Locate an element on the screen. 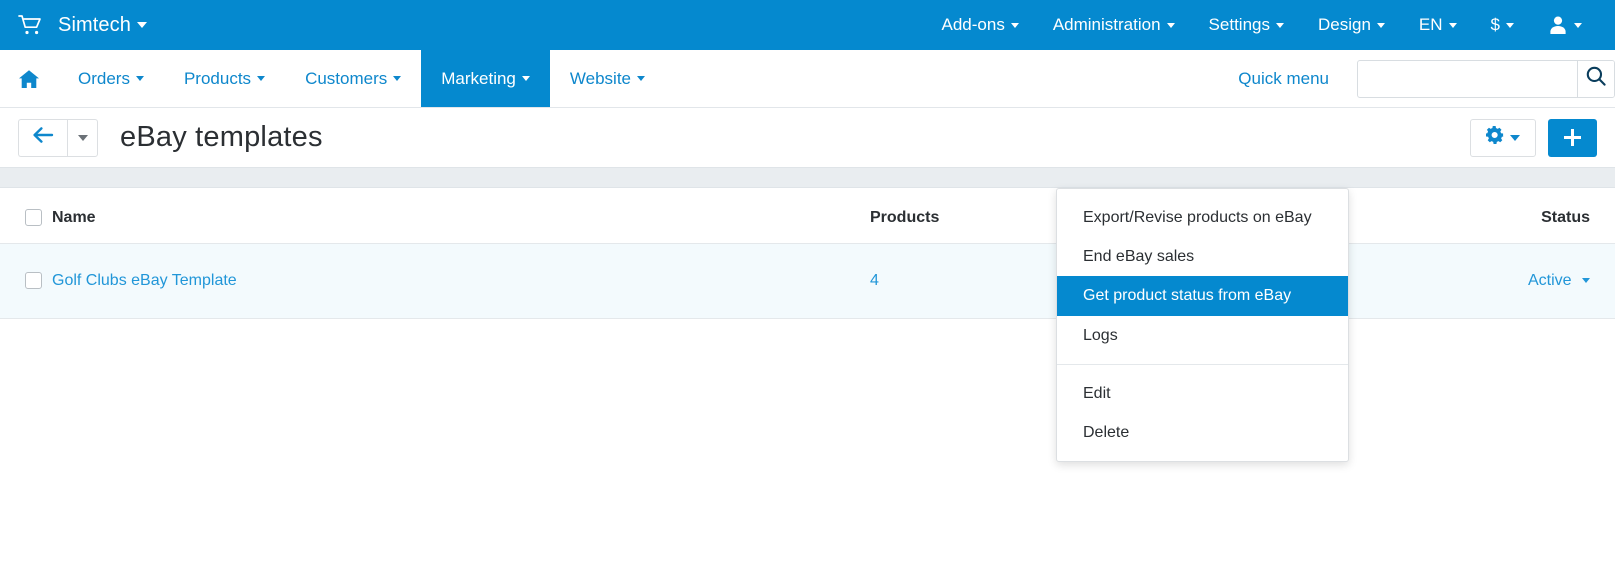 This screenshot has height=565, width=1615. select-all-header is located at coordinates (26, 216).